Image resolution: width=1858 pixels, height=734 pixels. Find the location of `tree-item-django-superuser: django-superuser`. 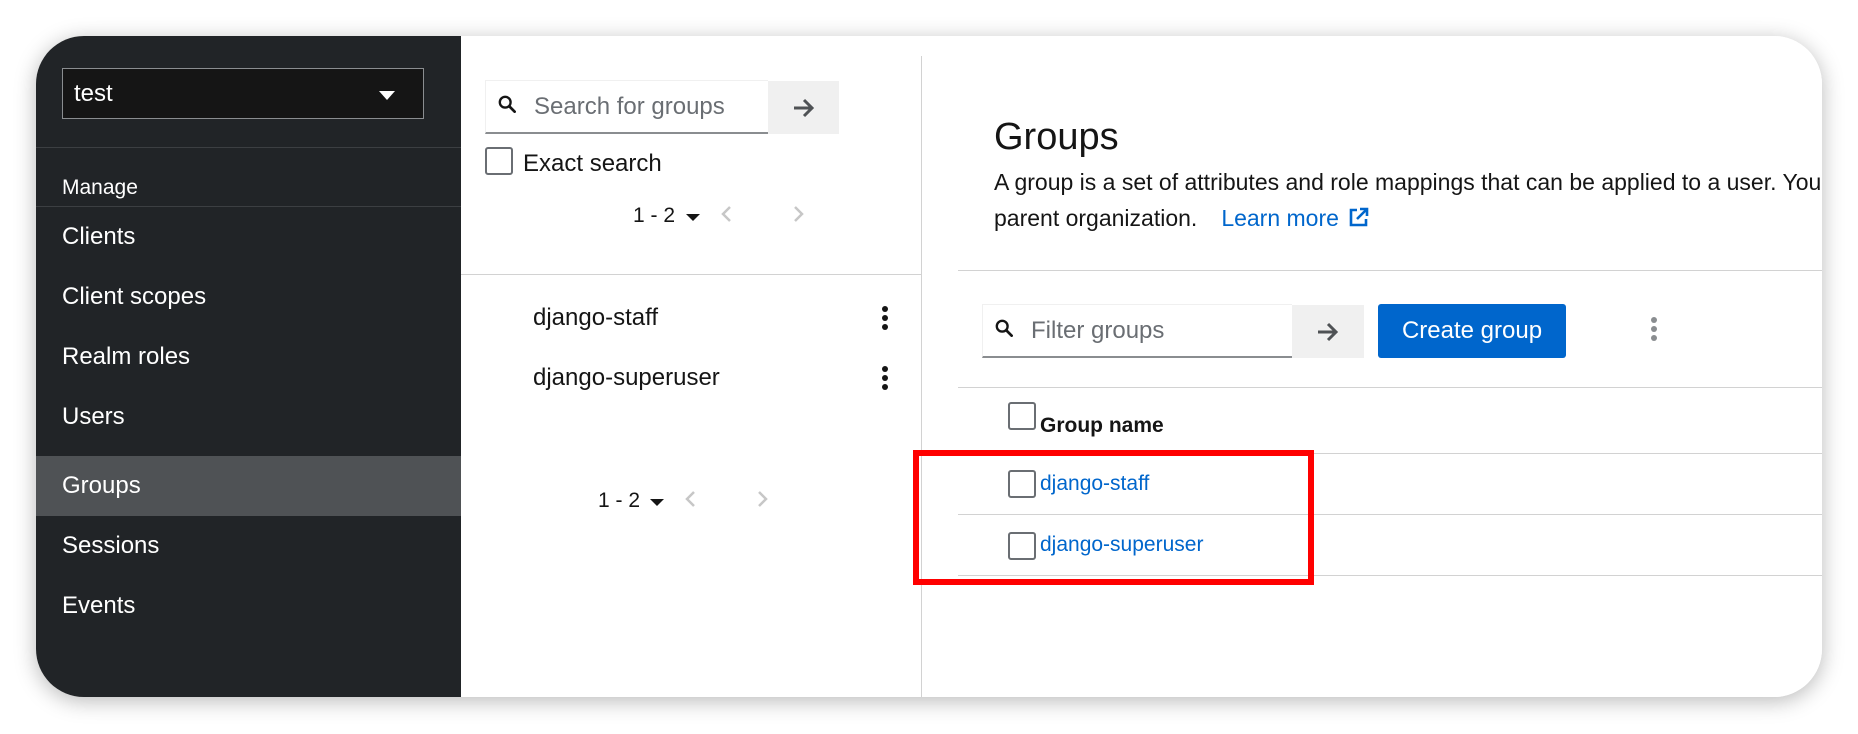

tree-item-django-superuser: django-superuser is located at coordinates (626, 378).